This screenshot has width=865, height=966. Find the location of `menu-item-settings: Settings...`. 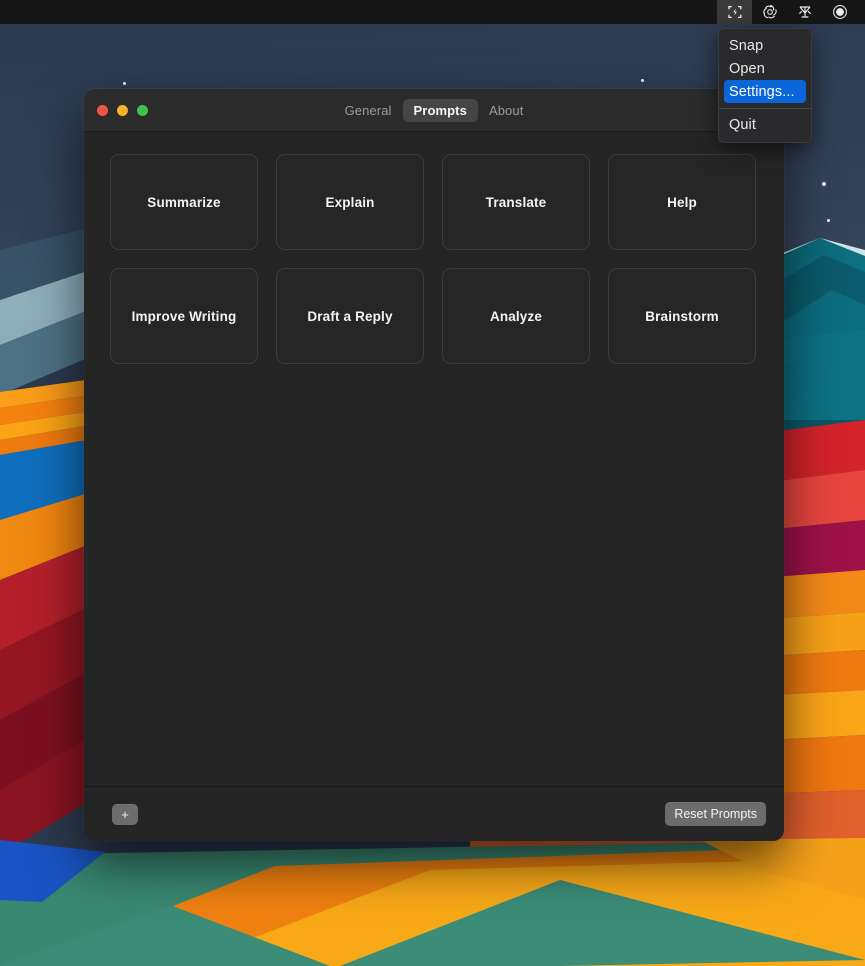

menu-item-settings: Settings... is located at coordinates (765, 91).